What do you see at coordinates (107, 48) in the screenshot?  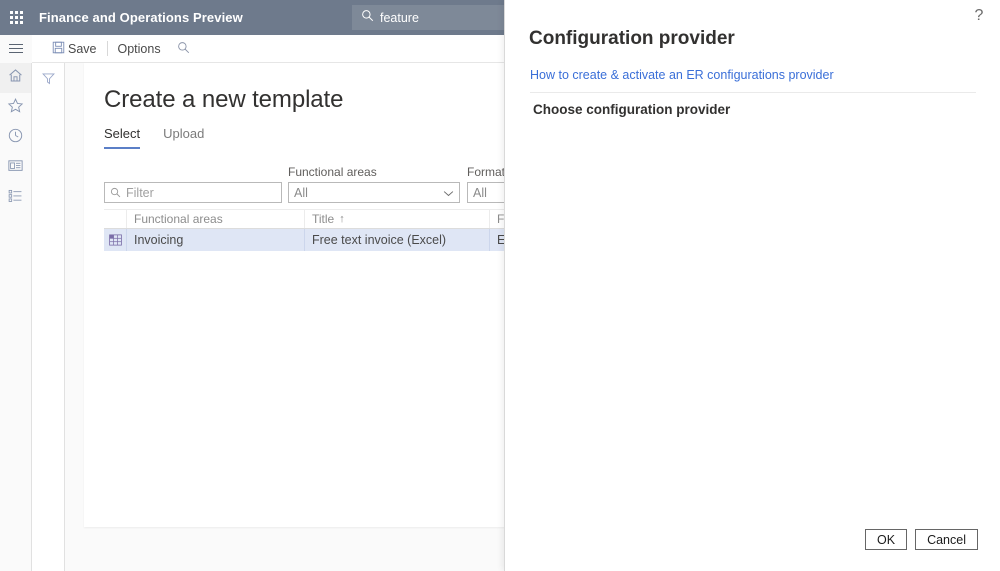 I see `command-separator` at bounding box center [107, 48].